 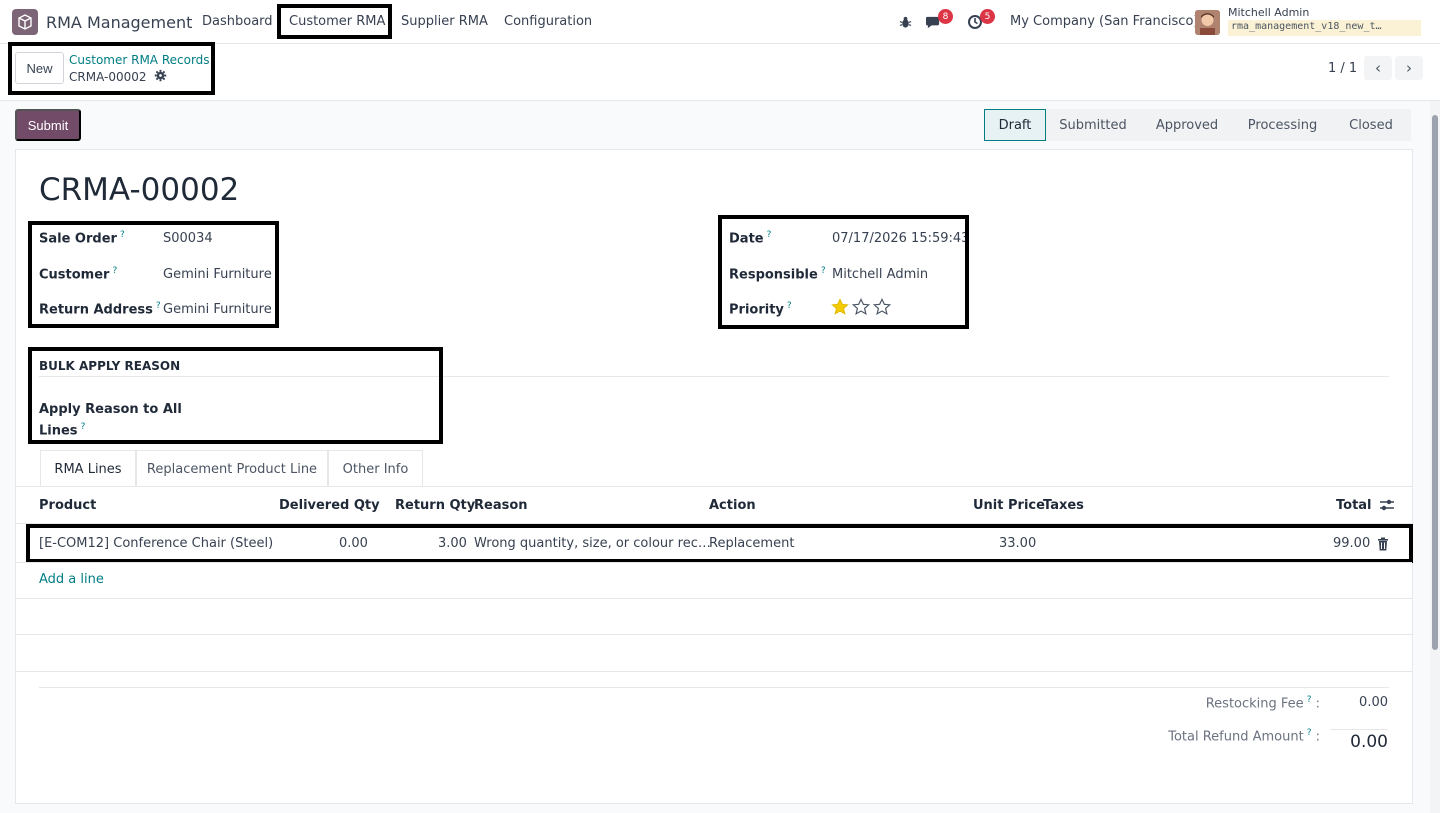 I want to click on restocking-fee-label: Restocking Fee? :, so click(x=1262, y=703).